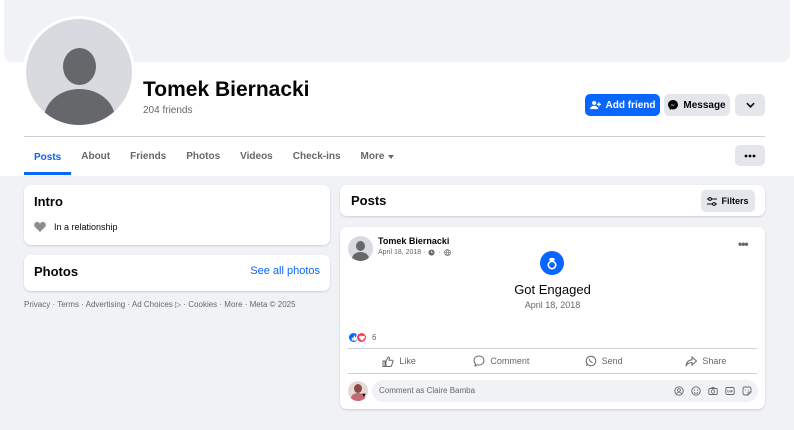  Describe the element at coordinates (712, 201) in the screenshot. I see `filters-icon` at that location.